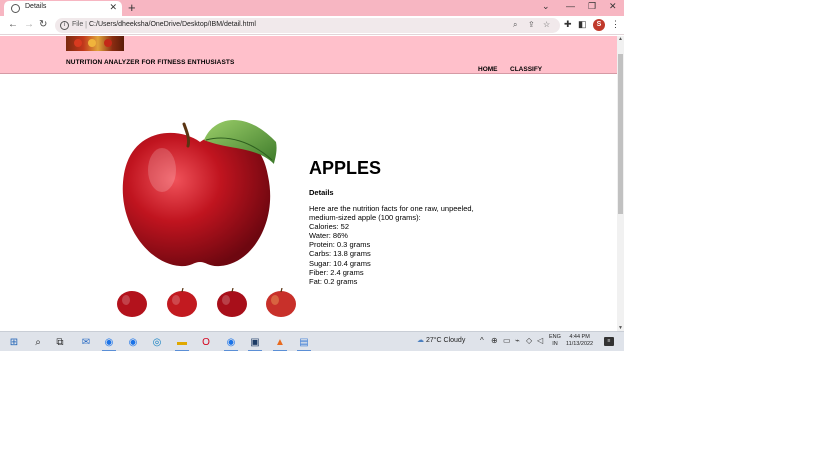  I want to click on site-logo, so click(95, 43).